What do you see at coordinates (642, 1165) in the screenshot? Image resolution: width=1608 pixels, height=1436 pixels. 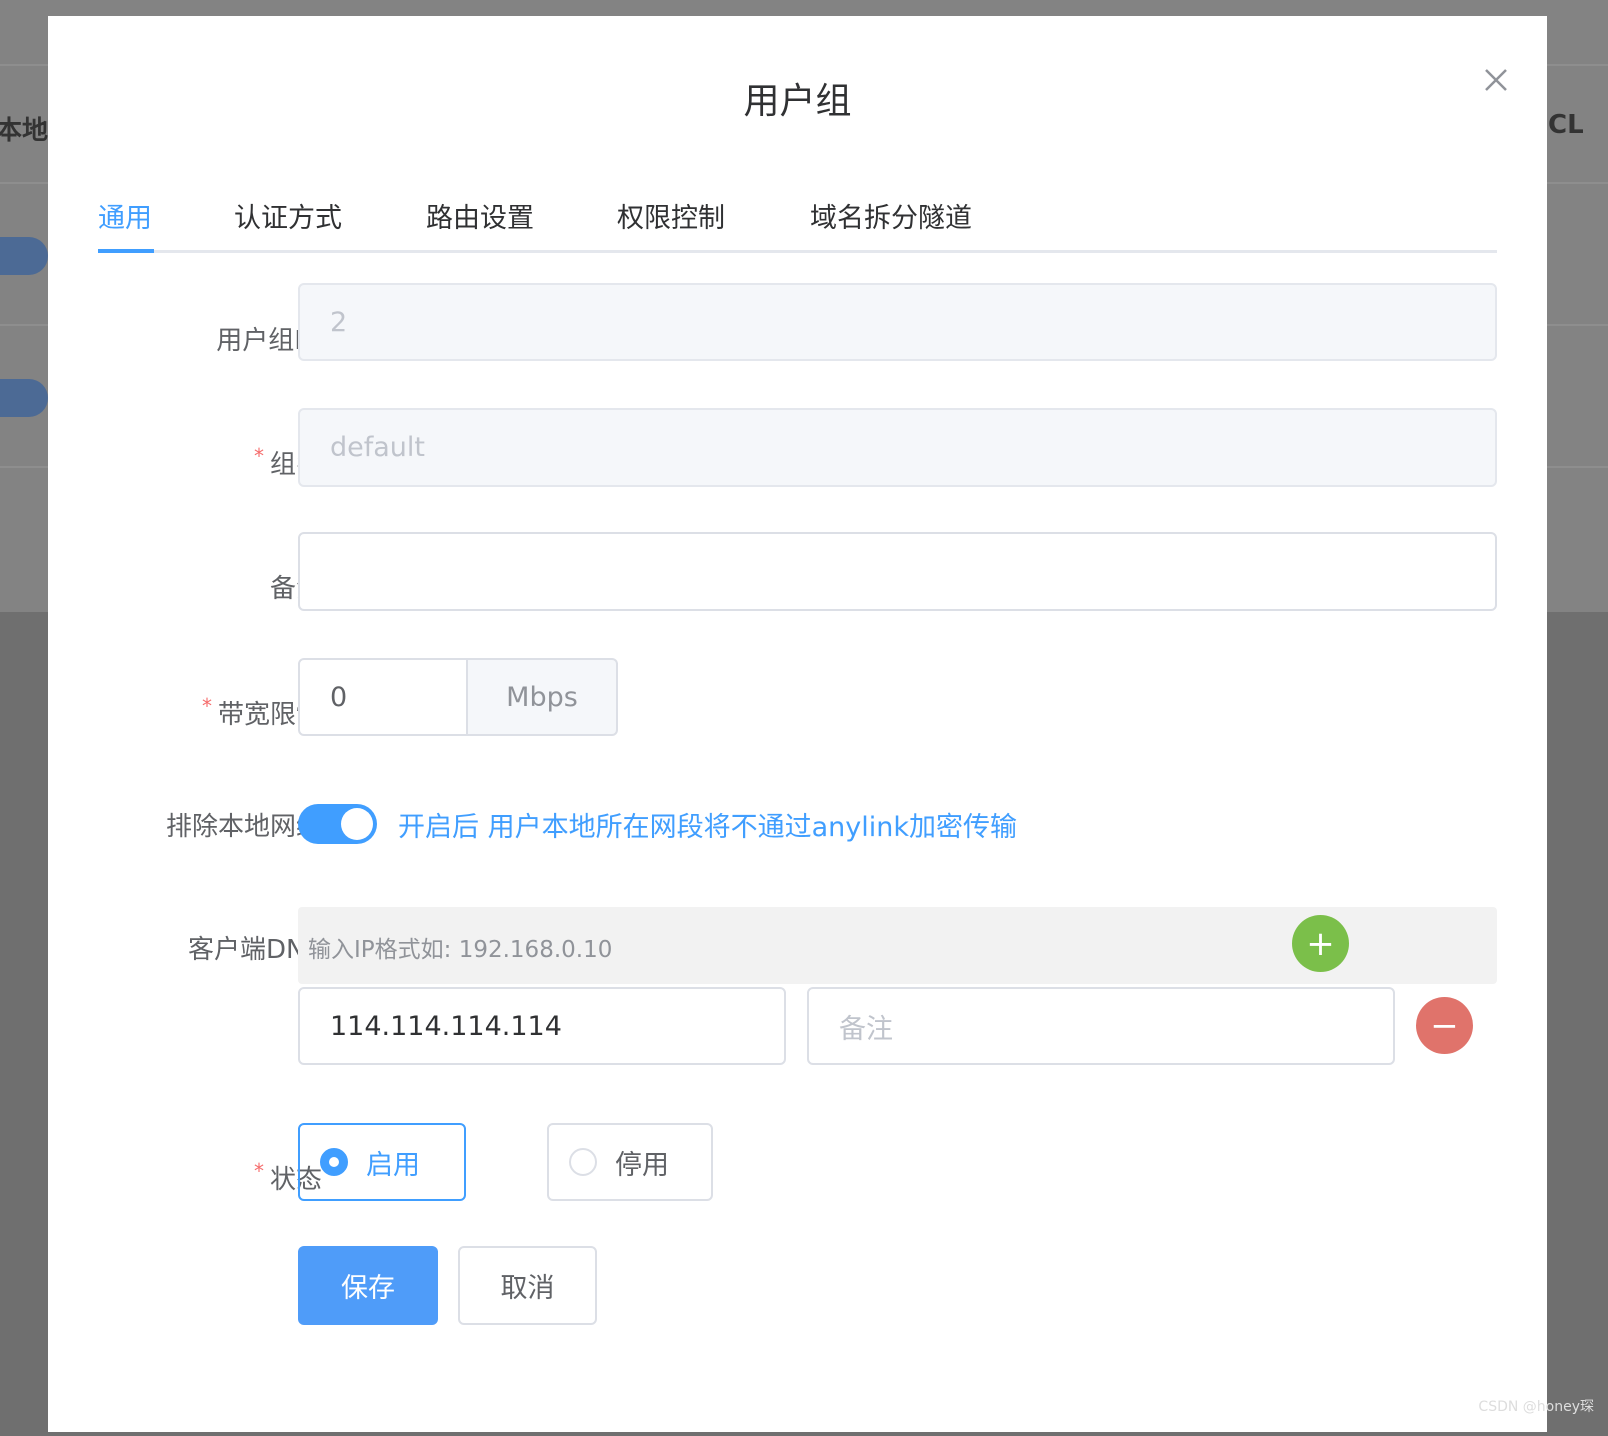 I see `radio-label: 停用` at bounding box center [642, 1165].